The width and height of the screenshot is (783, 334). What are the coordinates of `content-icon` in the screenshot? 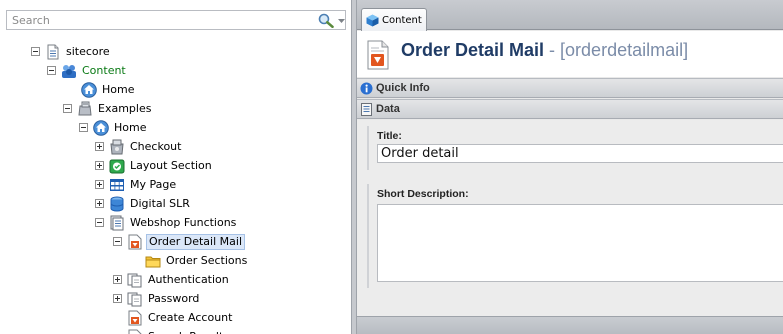 It's located at (69, 71).